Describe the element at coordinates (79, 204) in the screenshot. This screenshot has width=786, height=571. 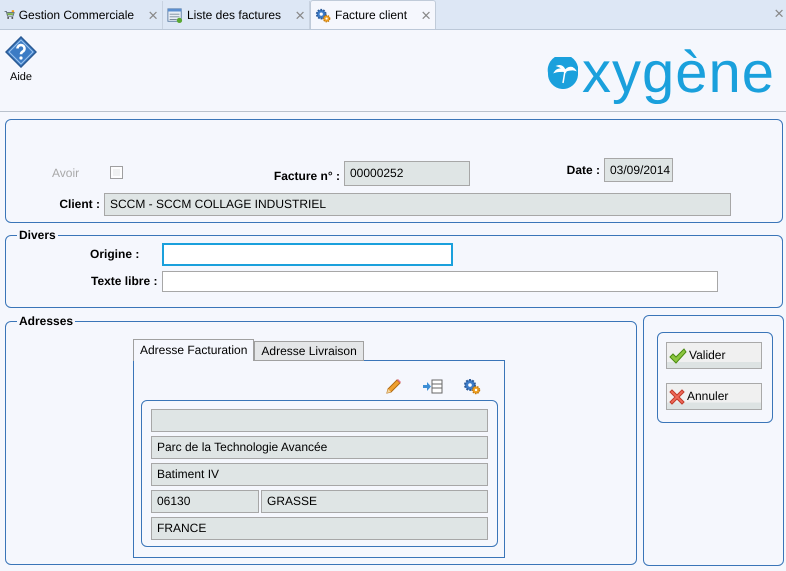
I see `field-label: Client :` at that location.